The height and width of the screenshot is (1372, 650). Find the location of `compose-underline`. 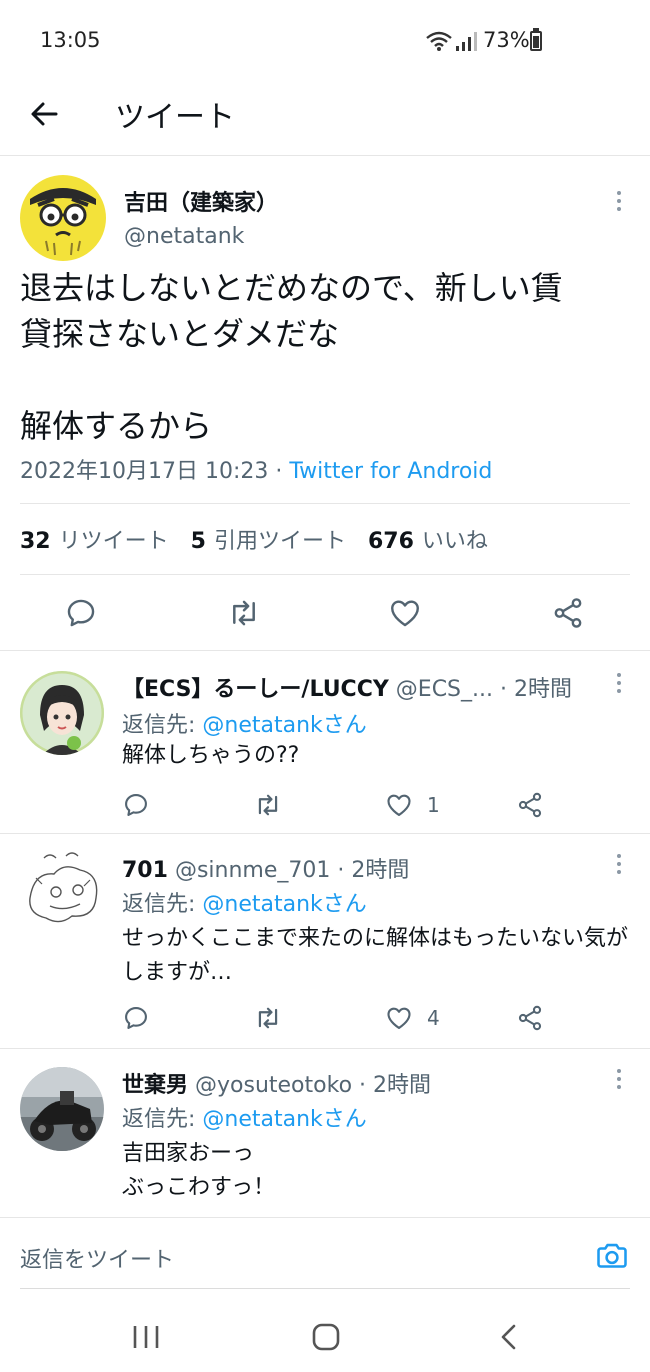

compose-underline is located at coordinates (325, 1288).